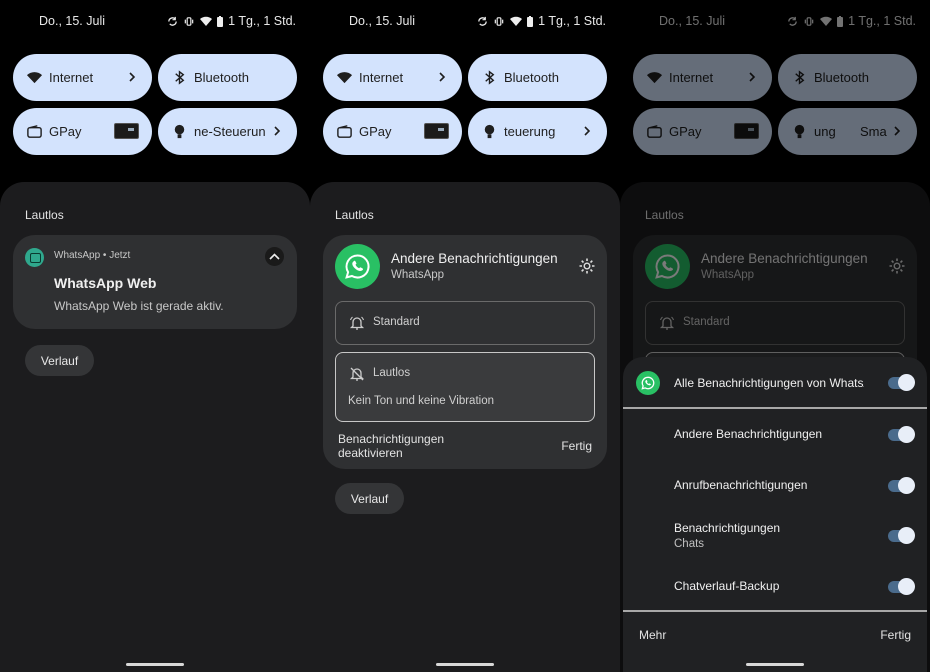 The height and width of the screenshot is (672, 930). What do you see at coordinates (775, 586) in the screenshot?
I see `channel-row: Chatverlauf-Backup` at bounding box center [775, 586].